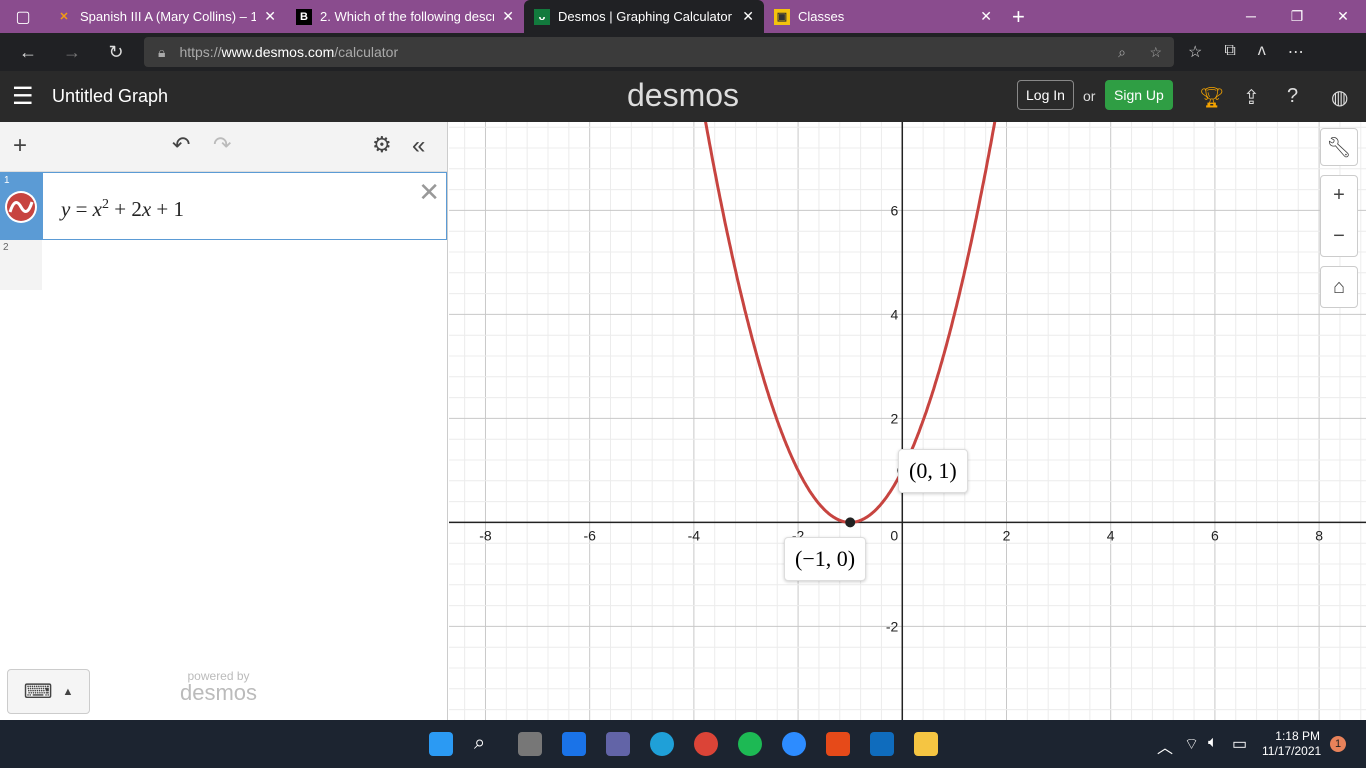 This screenshot has width=1366, height=768. I want to click on forward-button: →, so click(72, 52).